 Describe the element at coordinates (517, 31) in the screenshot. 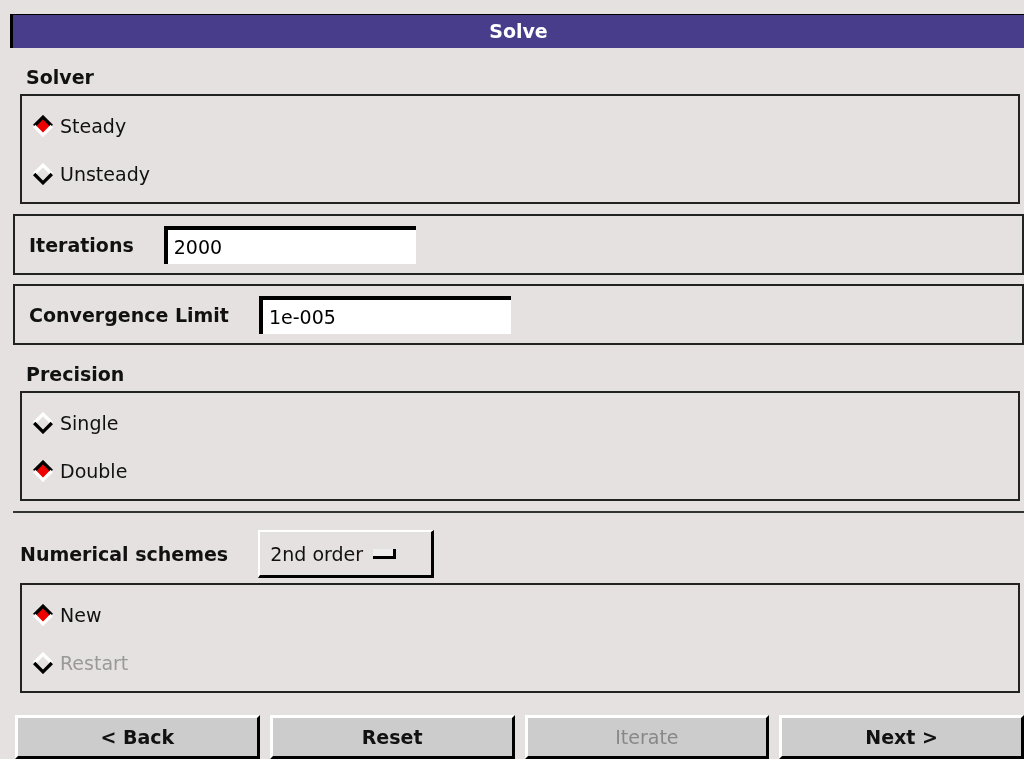

I see `panel-title: Solve` at that location.